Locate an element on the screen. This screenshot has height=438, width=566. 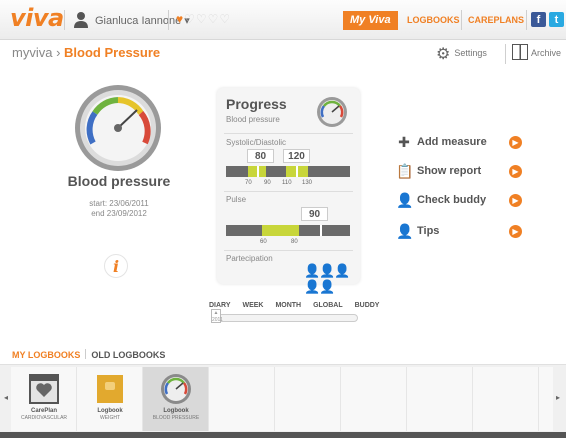
diastolic-value: 80 is located at coordinates (260, 156).